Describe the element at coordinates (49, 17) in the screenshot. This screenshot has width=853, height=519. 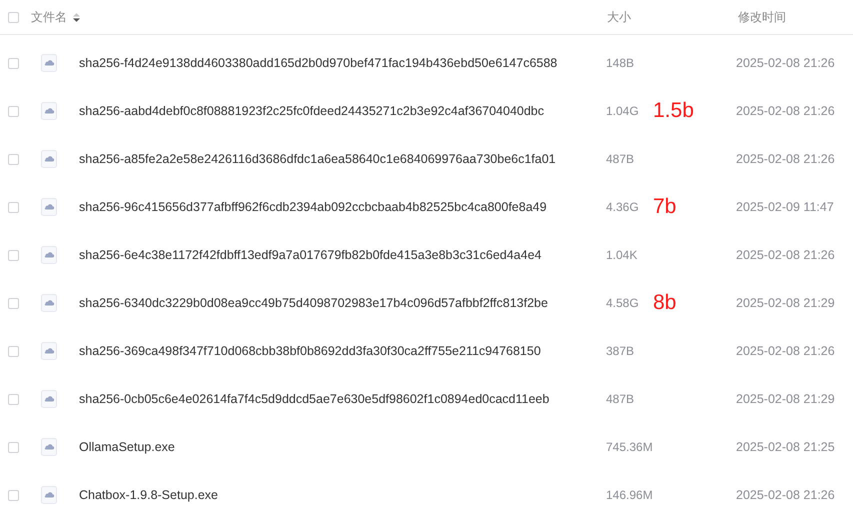
I see `column-header: 文件名` at that location.